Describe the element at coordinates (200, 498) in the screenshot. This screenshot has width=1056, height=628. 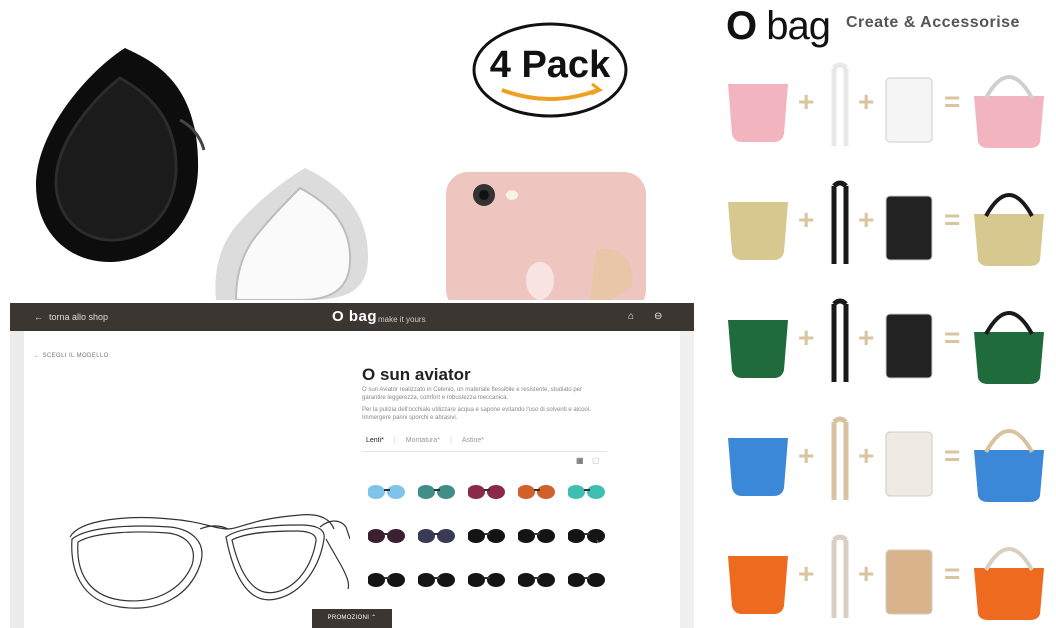
I see `glasses-preview` at that location.